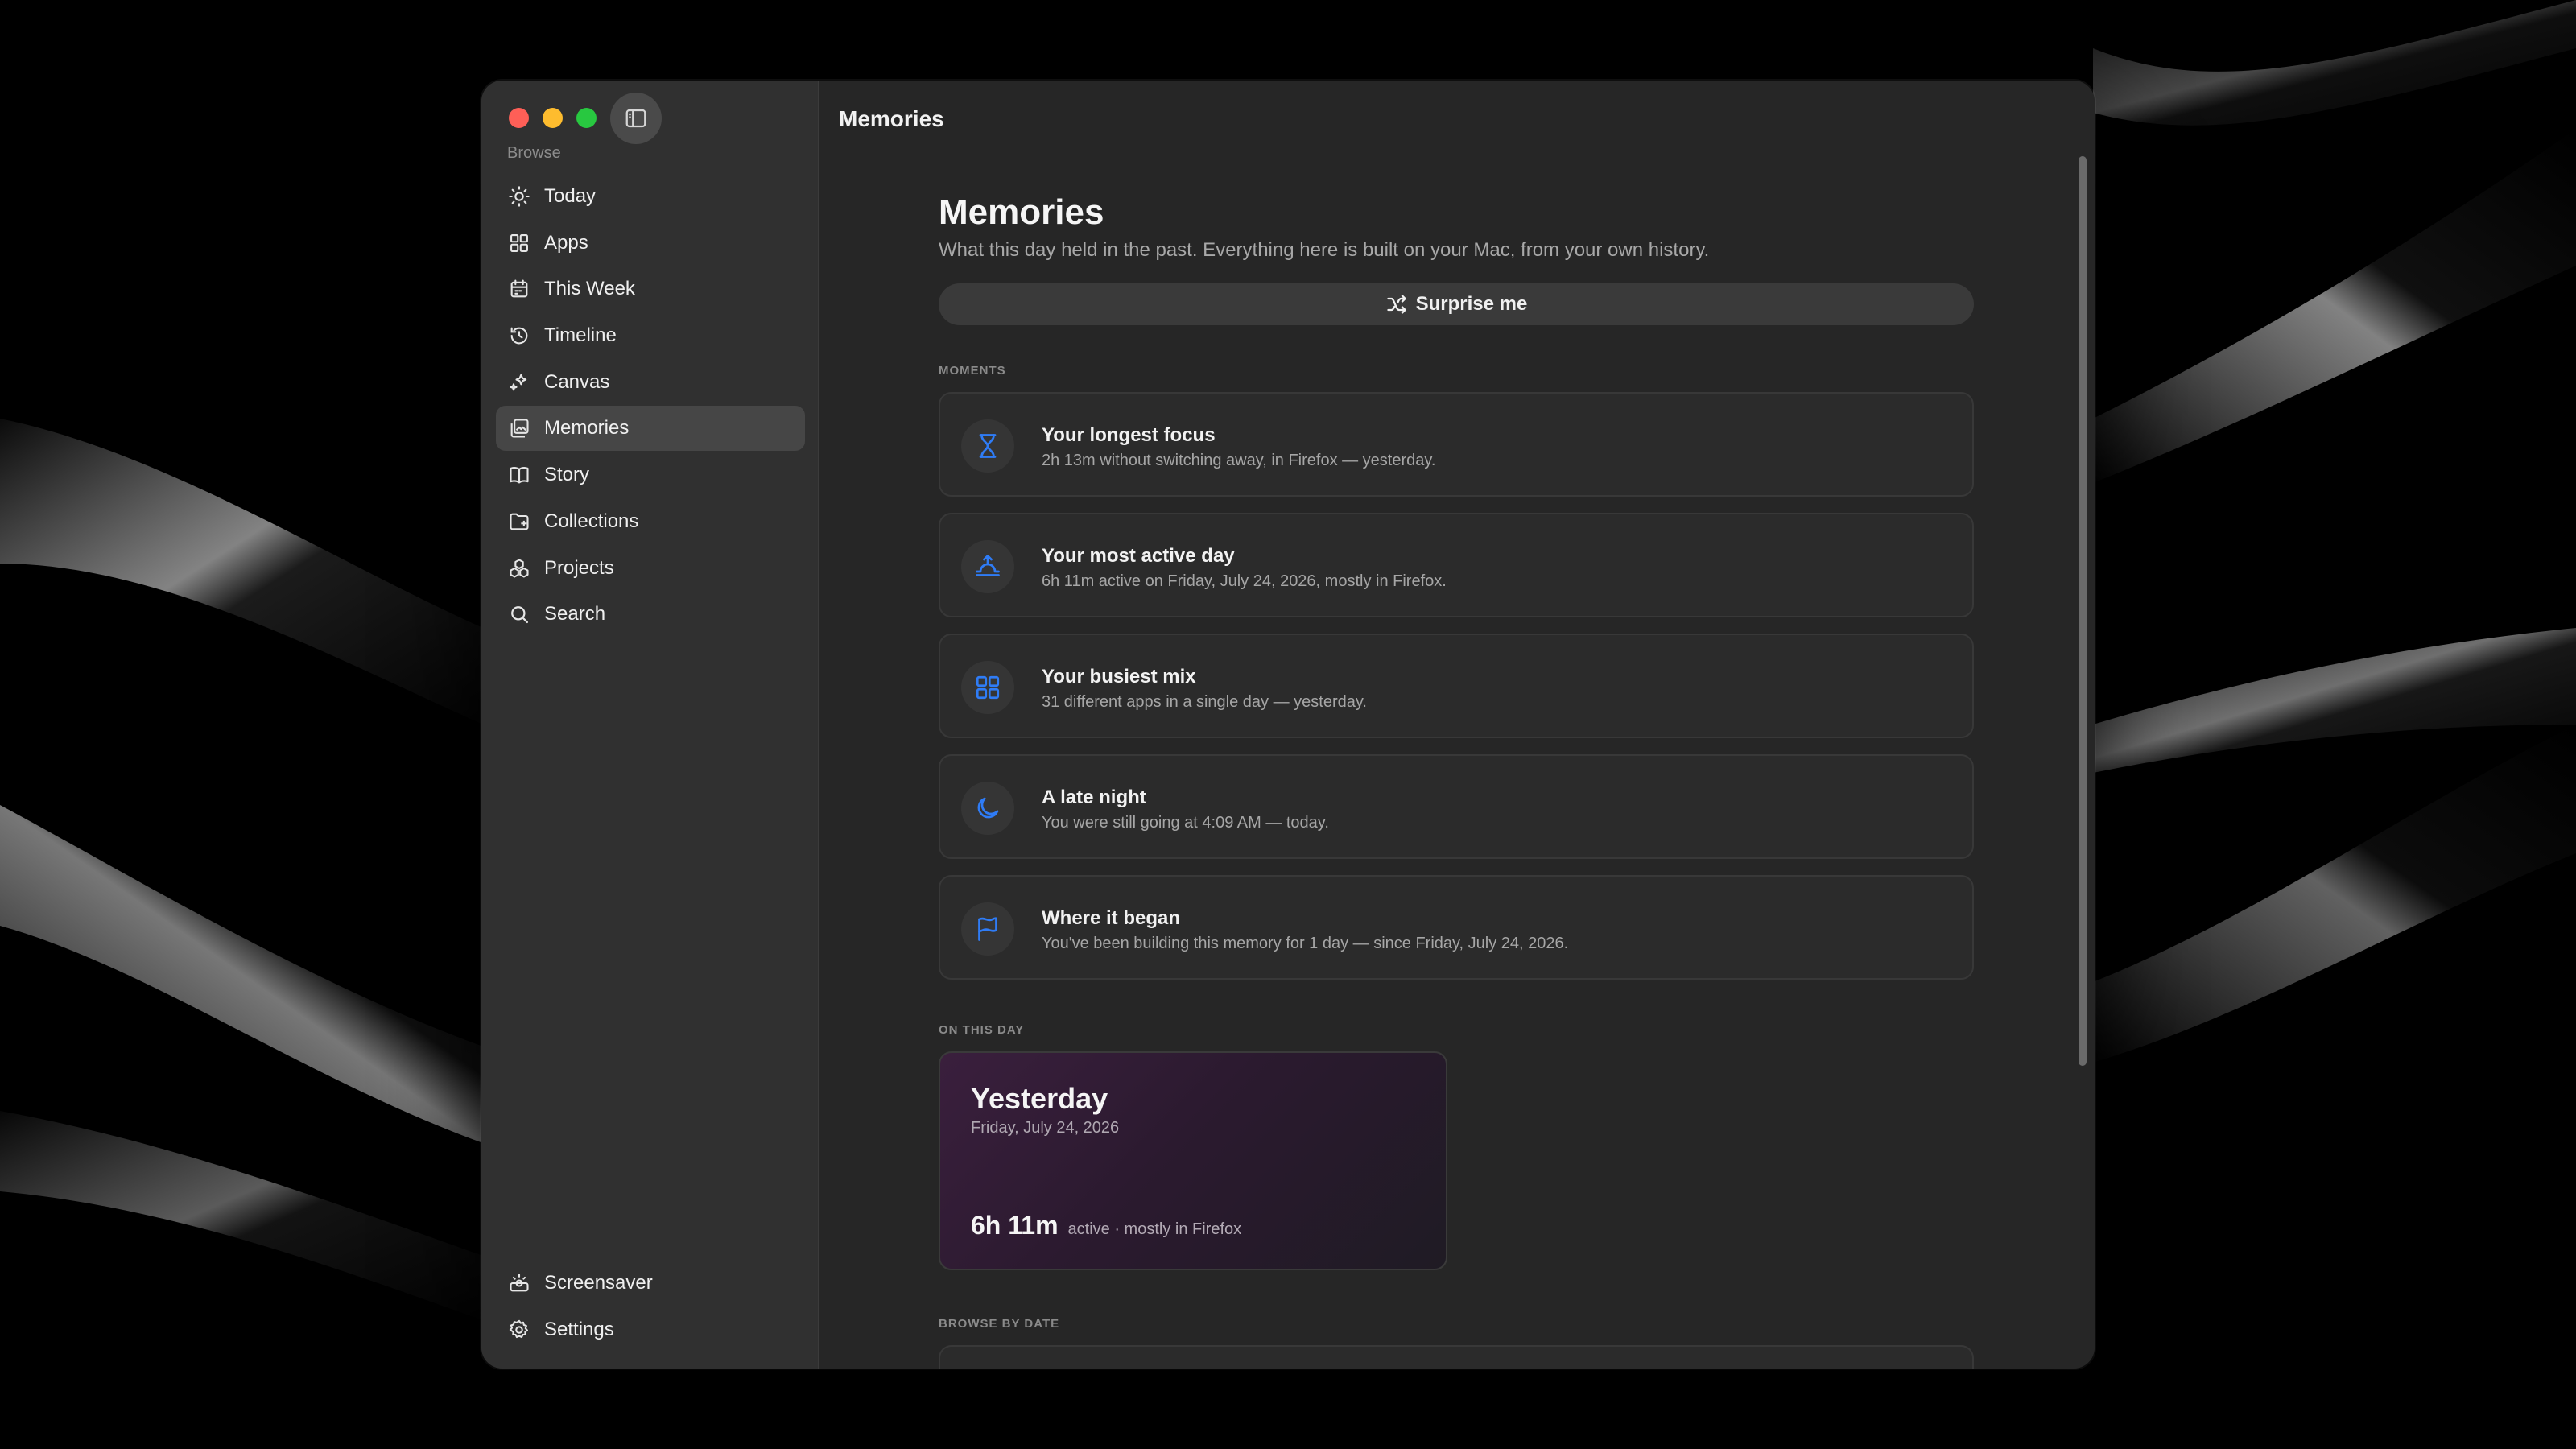 The image size is (2576, 1449). What do you see at coordinates (519, 336) in the screenshot?
I see `history-icon` at bounding box center [519, 336].